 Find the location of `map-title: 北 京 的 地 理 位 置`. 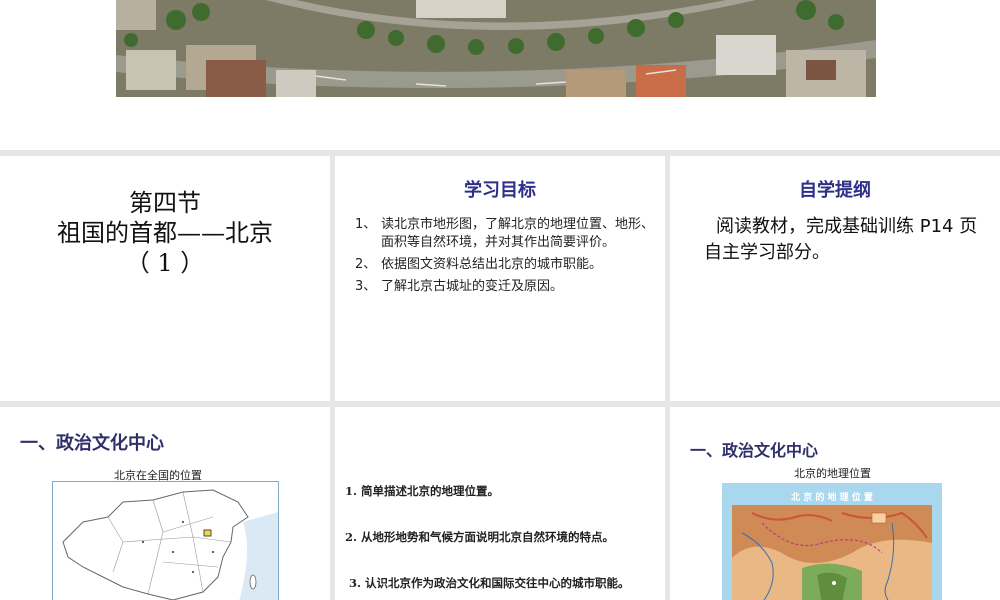

map-title: 北 京 的 地 理 位 置 is located at coordinates (832, 497).